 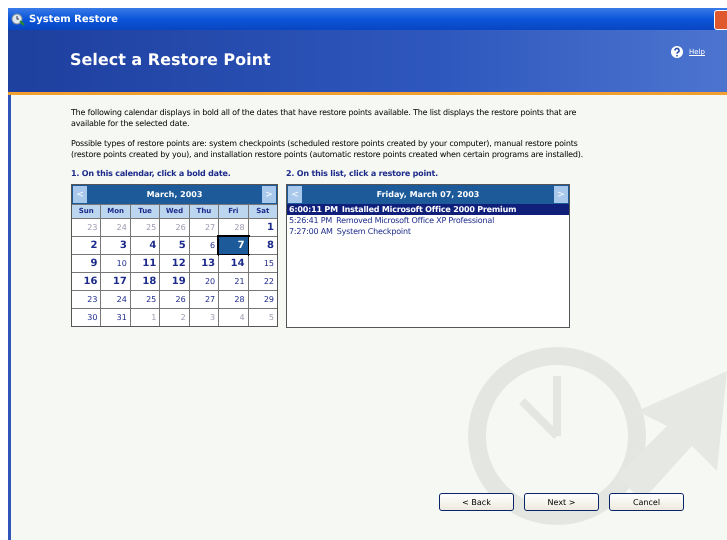 What do you see at coordinates (233, 299) in the screenshot?
I see `calendar-day: 28` at bounding box center [233, 299].